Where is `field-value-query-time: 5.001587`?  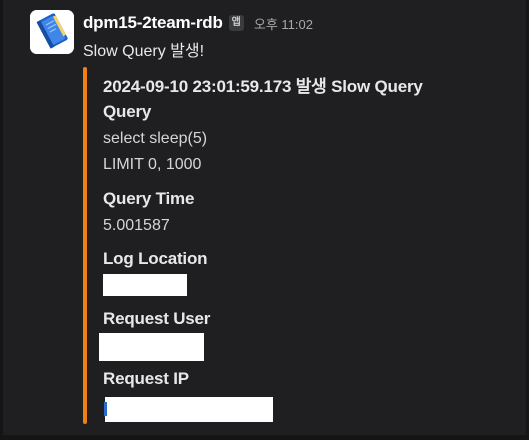 field-value-query-time: 5.001587 is located at coordinates (136, 225).